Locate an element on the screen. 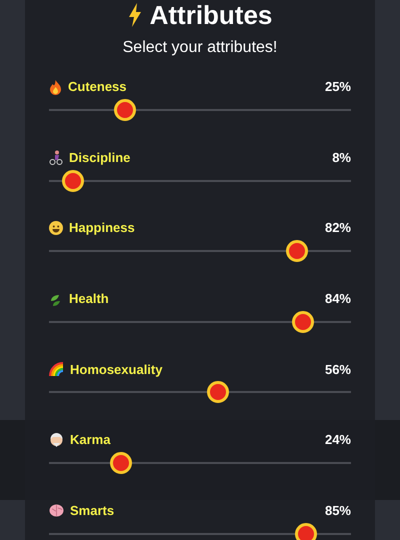  attribute-name: Homosexuality is located at coordinates (116, 369).